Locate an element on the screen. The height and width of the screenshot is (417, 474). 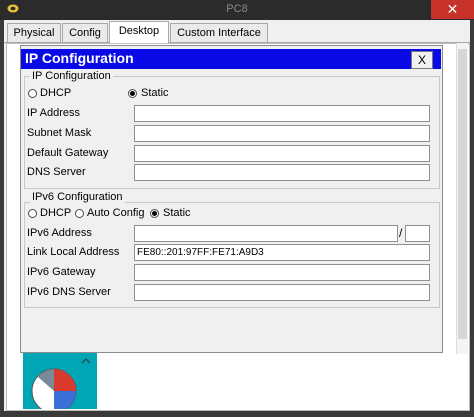
tab-physical: Physical is located at coordinates (34, 32).